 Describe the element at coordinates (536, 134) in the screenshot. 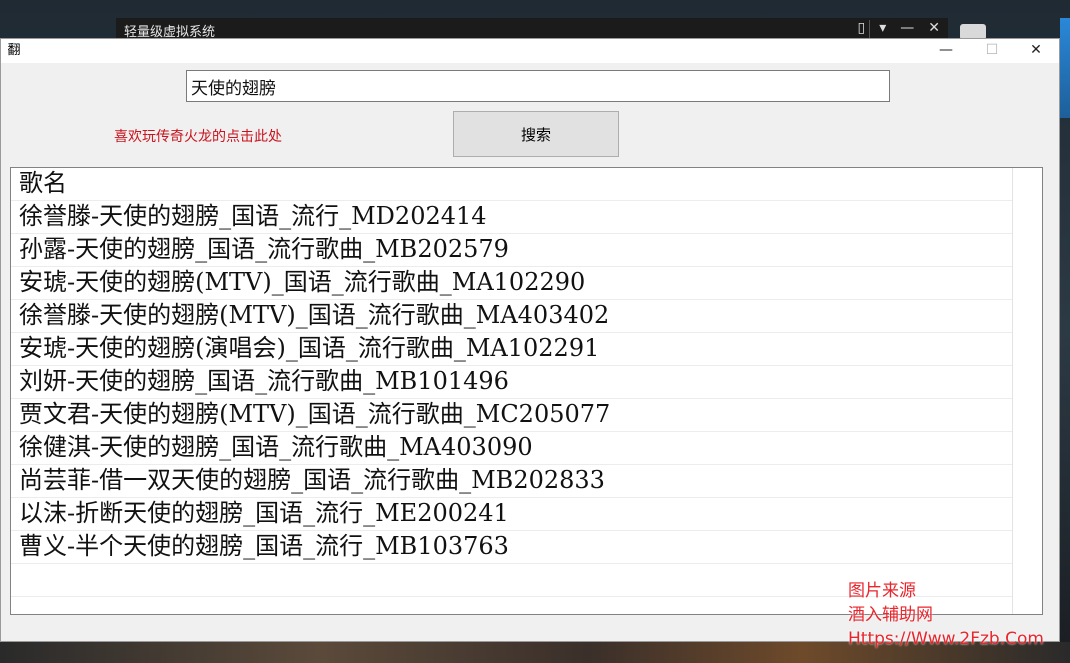

I see `search-button: 搜索` at that location.